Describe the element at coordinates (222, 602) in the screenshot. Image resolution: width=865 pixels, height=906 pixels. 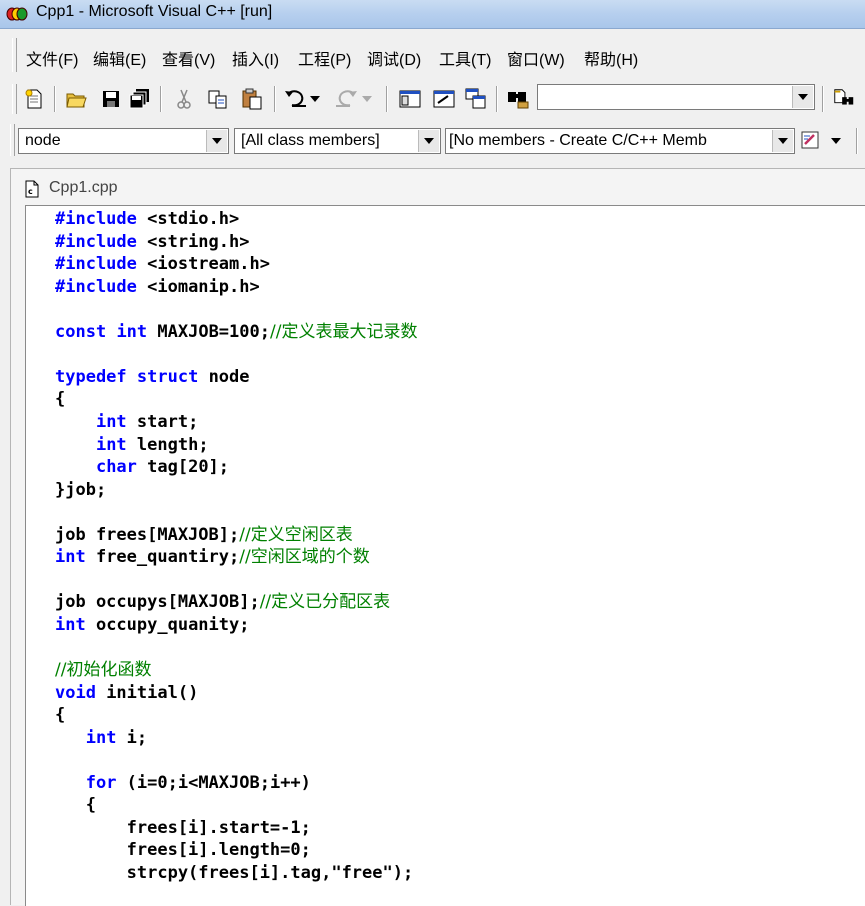
I see `code-line: job occupys[MAXJOB];//定义已分配区表` at that location.